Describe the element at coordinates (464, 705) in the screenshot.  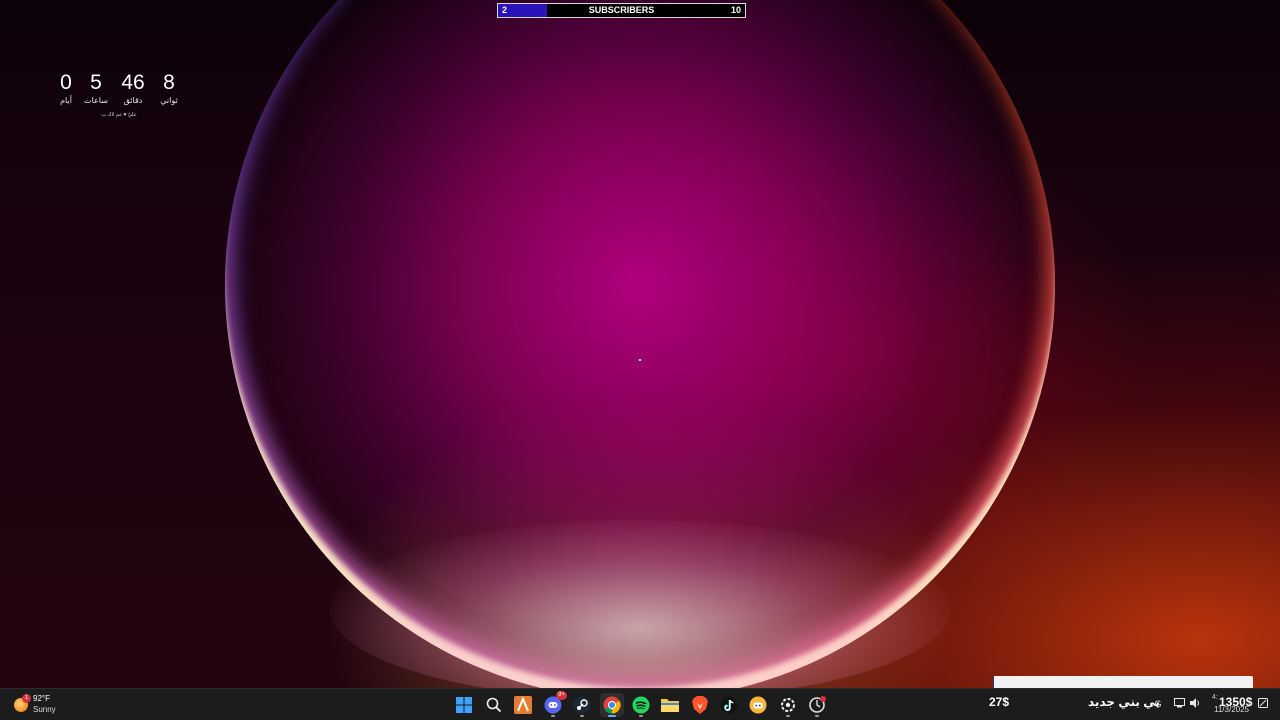
I see `windows-start-icon` at that location.